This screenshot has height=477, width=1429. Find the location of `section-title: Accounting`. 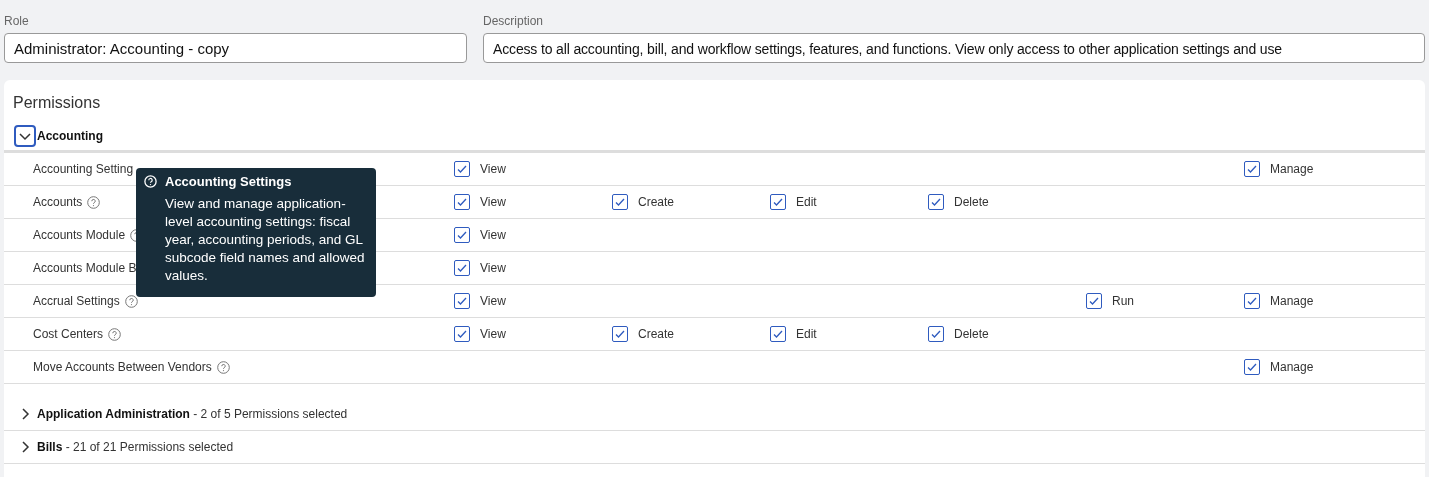

section-title: Accounting is located at coordinates (70, 136).